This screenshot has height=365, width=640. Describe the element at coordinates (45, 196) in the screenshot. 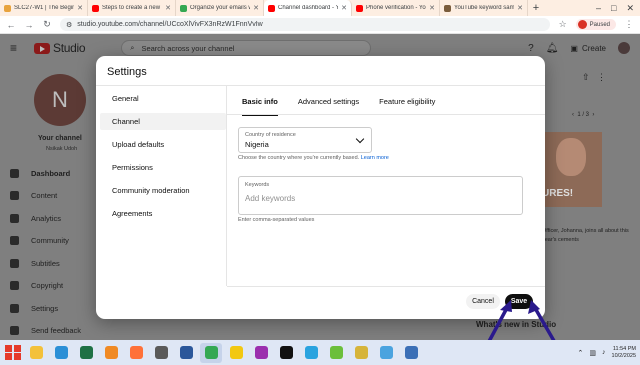

I see `sidebar-item-content: Content` at that location.